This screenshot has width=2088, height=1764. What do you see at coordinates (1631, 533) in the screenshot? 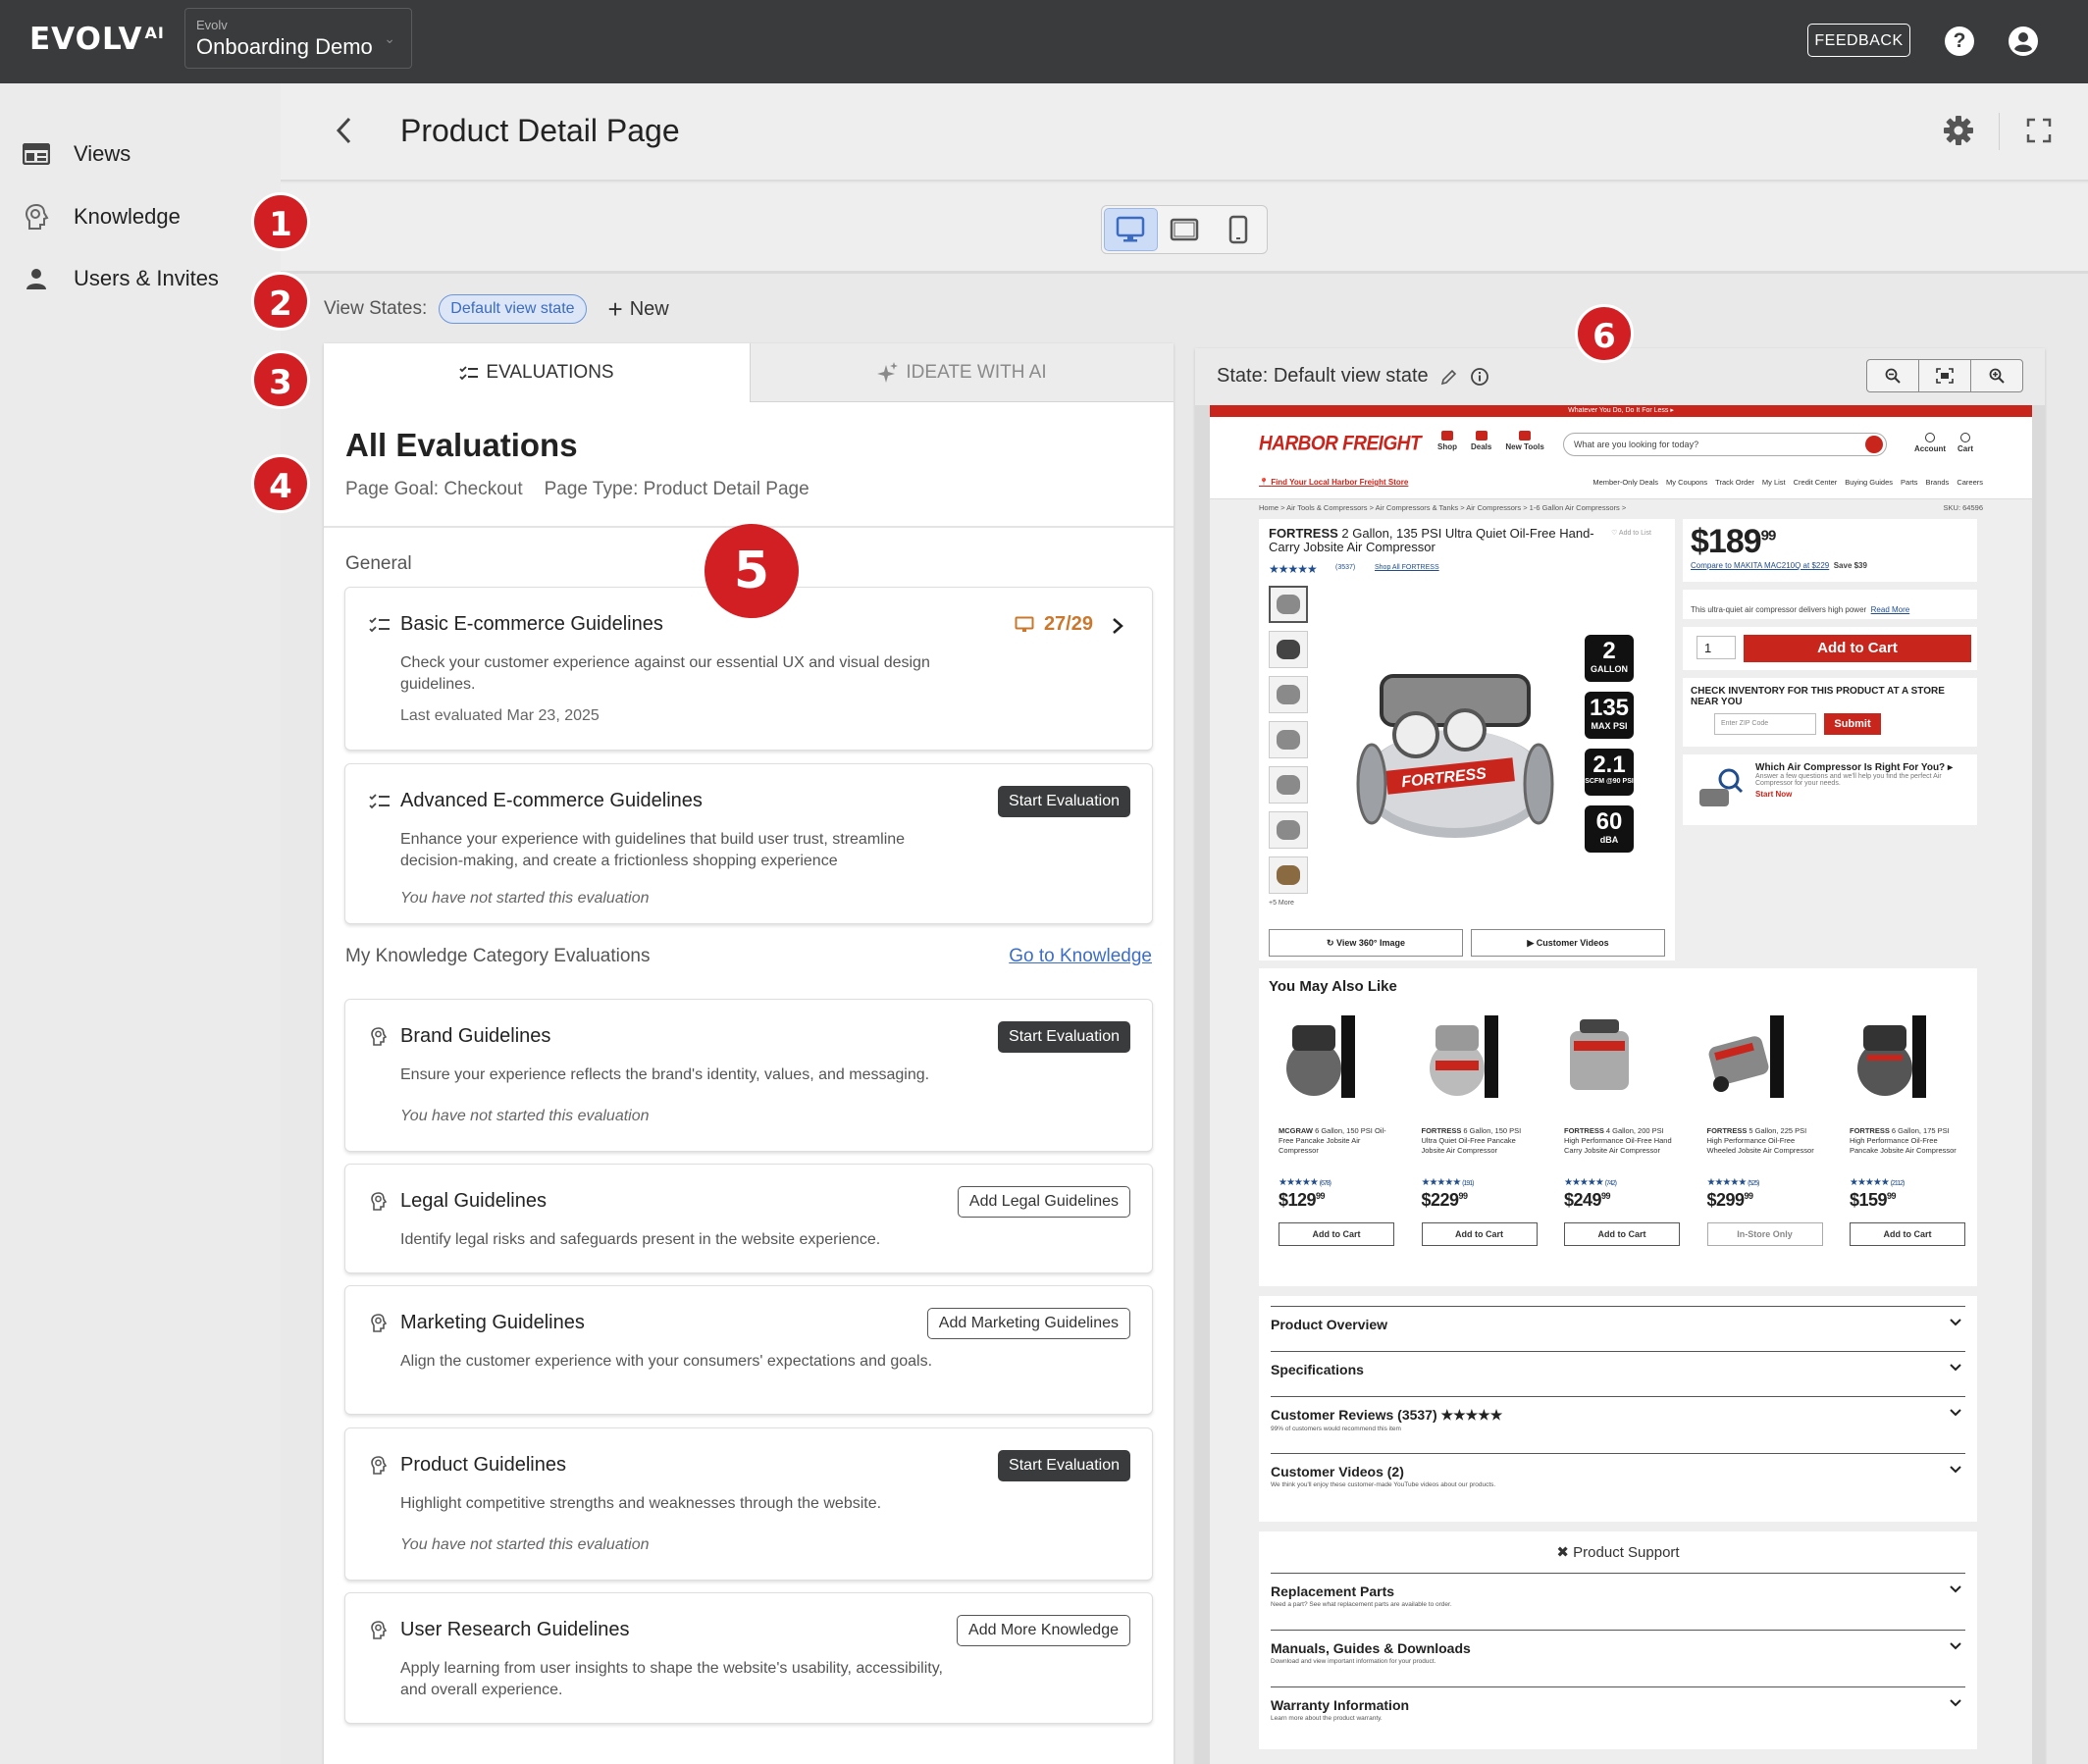
I see `site-add-to-list: ♡ Add to List` at bounding box center [1631, 533].